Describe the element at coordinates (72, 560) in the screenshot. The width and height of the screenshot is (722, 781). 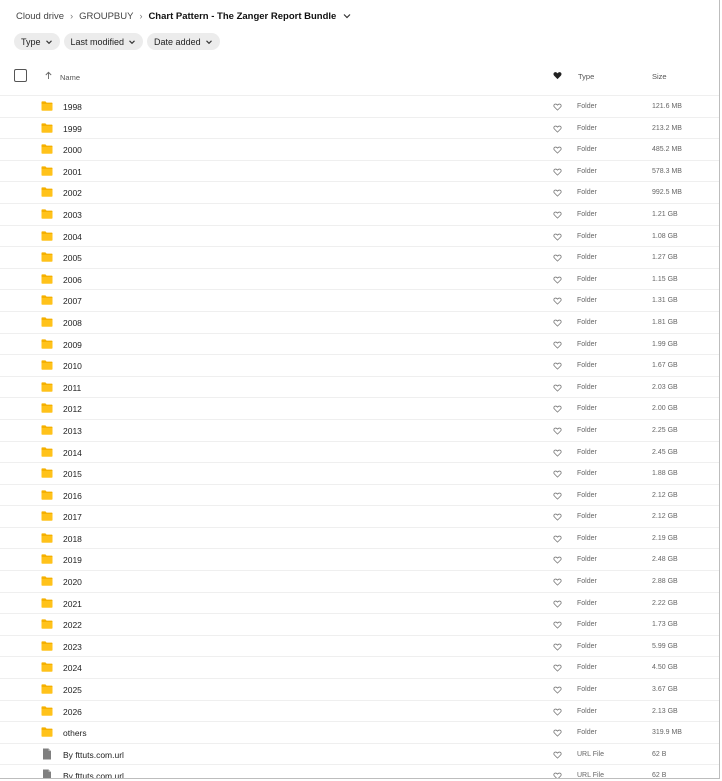
I see `item-name: 2019` at that location.